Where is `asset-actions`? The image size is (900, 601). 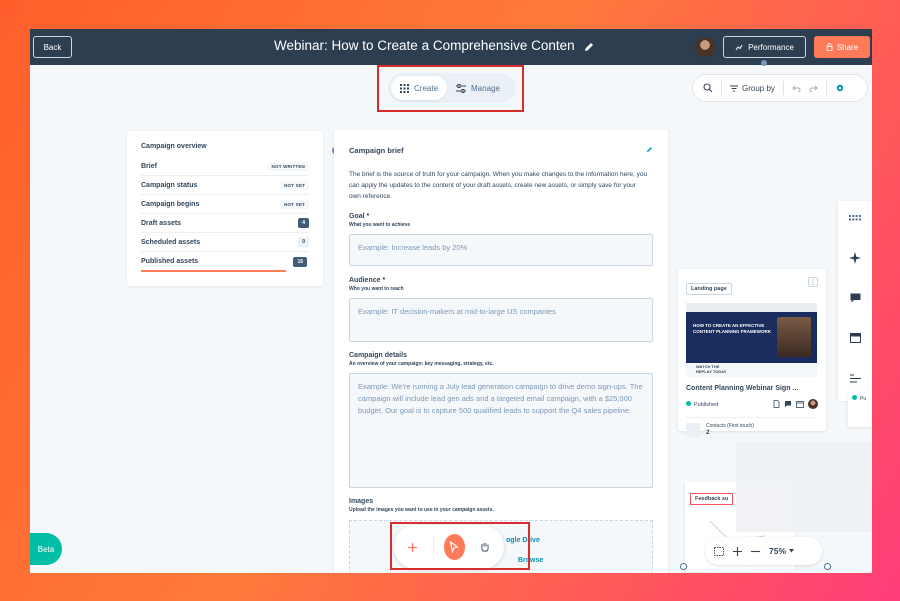
asset-actions is located at coordinates (795, 404).